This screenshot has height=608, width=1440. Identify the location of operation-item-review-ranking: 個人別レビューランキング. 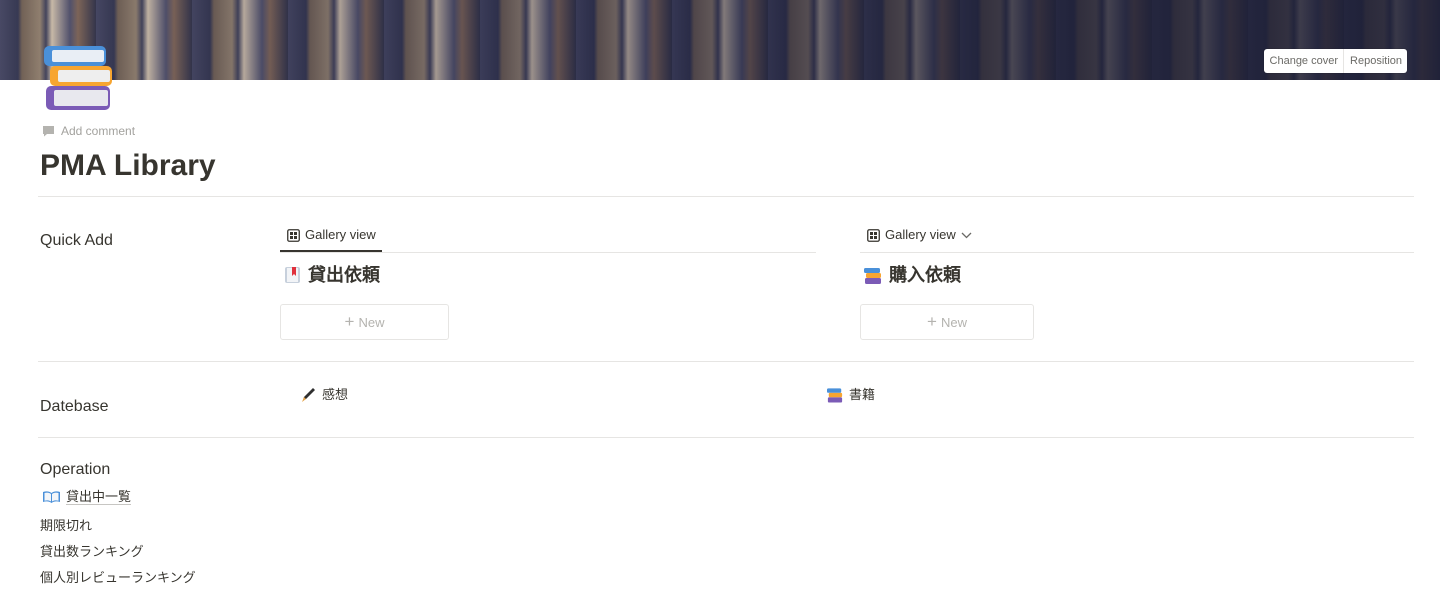
(118, 578).